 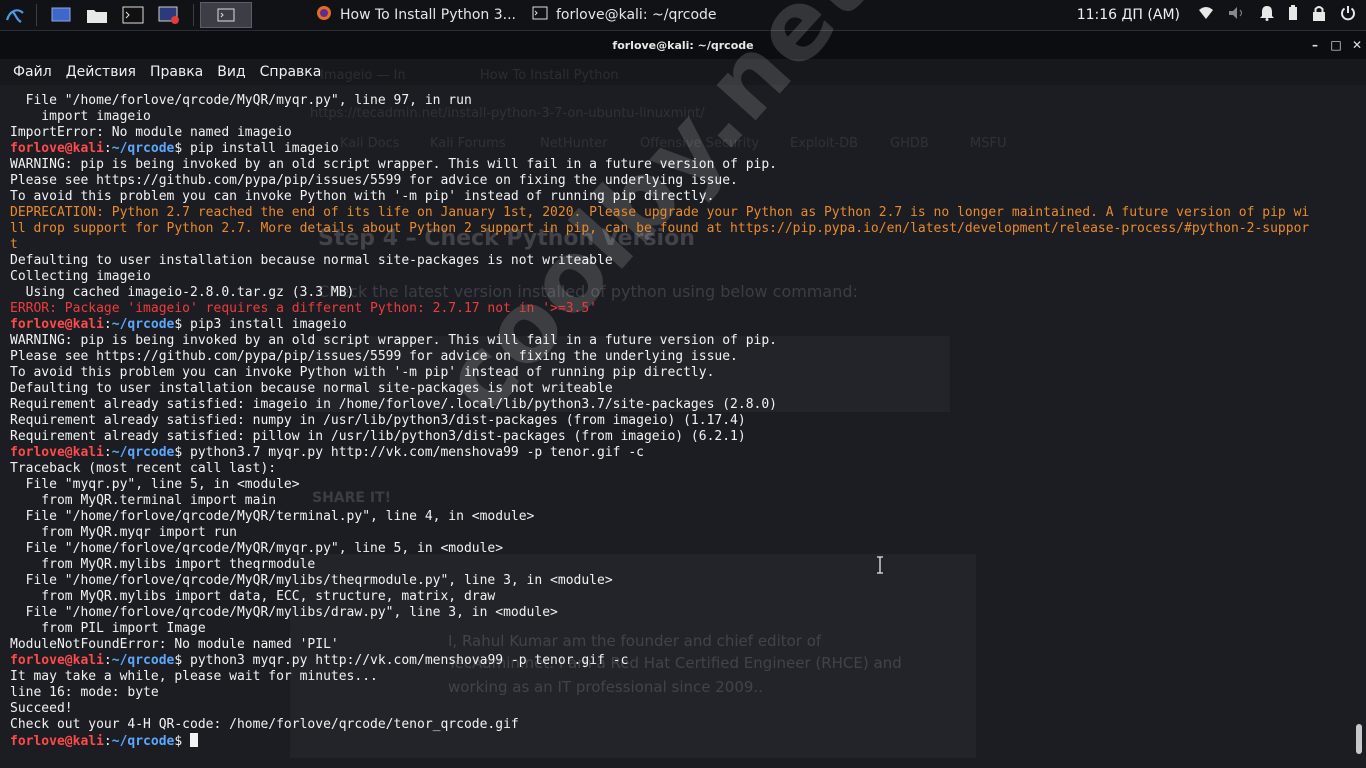 What do you see at coordinates (681, 533) in the screenshot?
I see `terminal-line: from MyQR.myqr import run` at bounding box center [681, 533].